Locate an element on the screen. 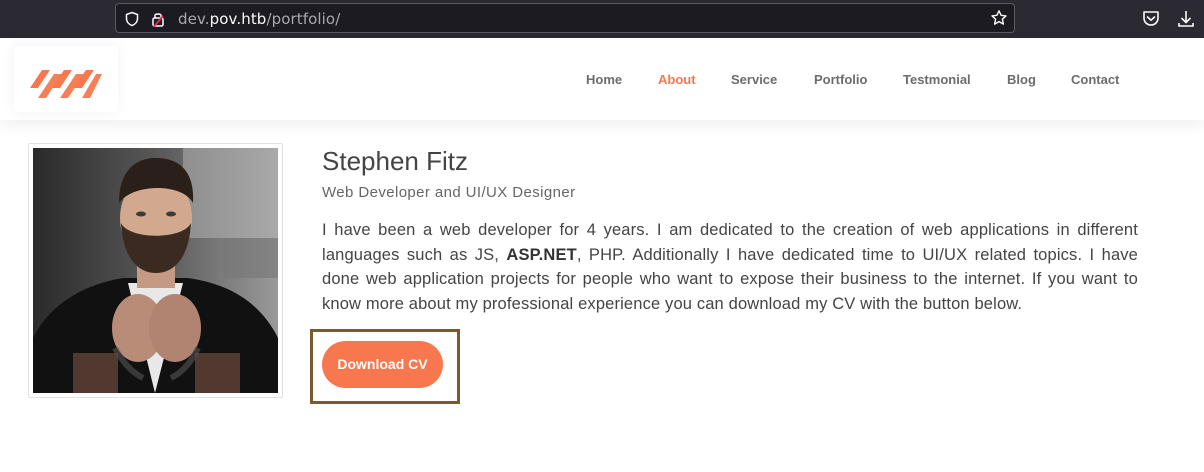 The image size is (1204, 472). logo-icon is located at coordinates (66, 84).